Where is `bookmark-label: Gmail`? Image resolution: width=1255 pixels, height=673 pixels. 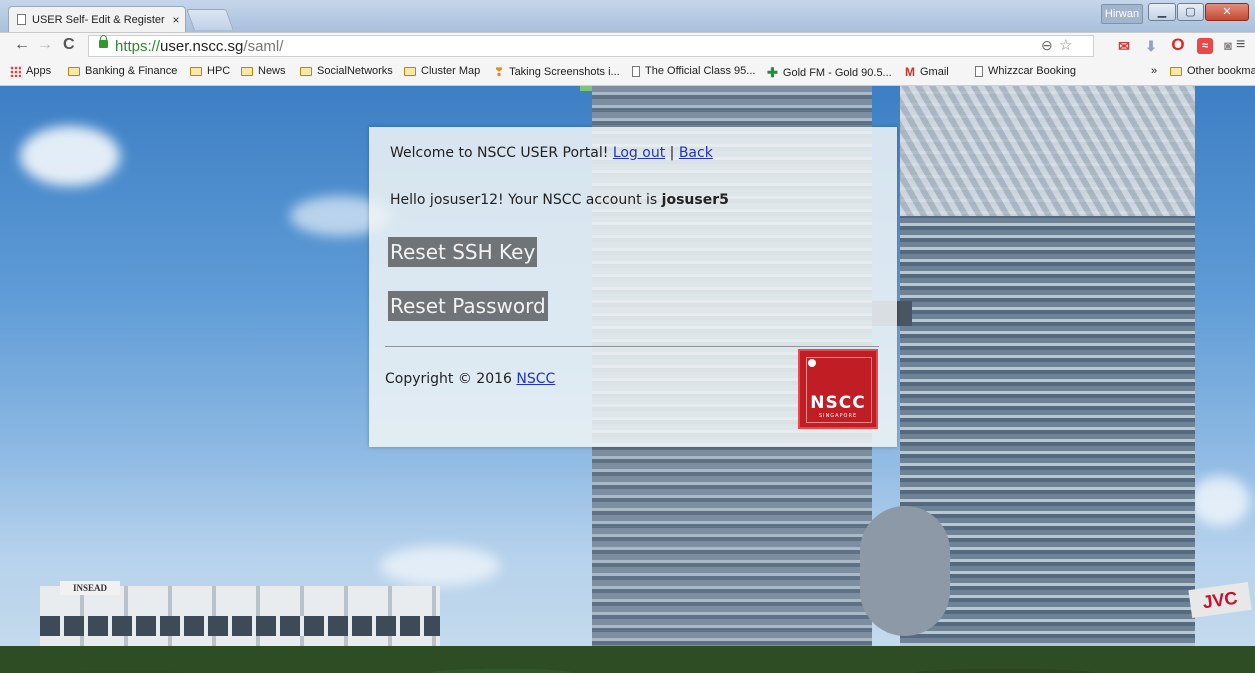
bookmark-label: Gmail is located at coordinates (934, 72).